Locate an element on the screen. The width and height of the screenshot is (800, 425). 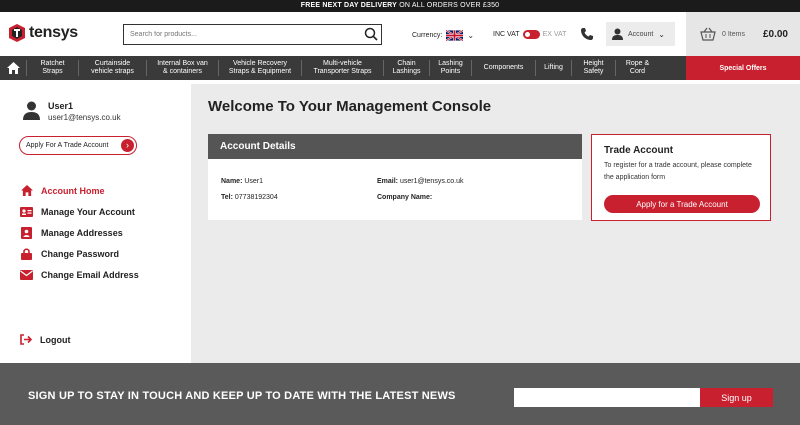
nav-item-rope-cord: Rope & Cord is located at coordinates (637, 68).